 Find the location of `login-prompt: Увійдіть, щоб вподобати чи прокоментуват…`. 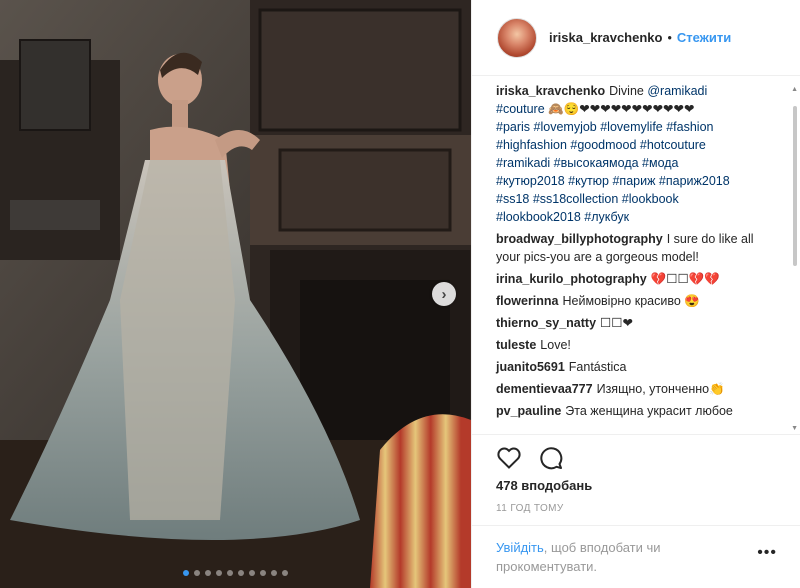

login-prompt: Увійдіть, щоб вподобати чи прокоментуват… is located at coordinates (636, 556).